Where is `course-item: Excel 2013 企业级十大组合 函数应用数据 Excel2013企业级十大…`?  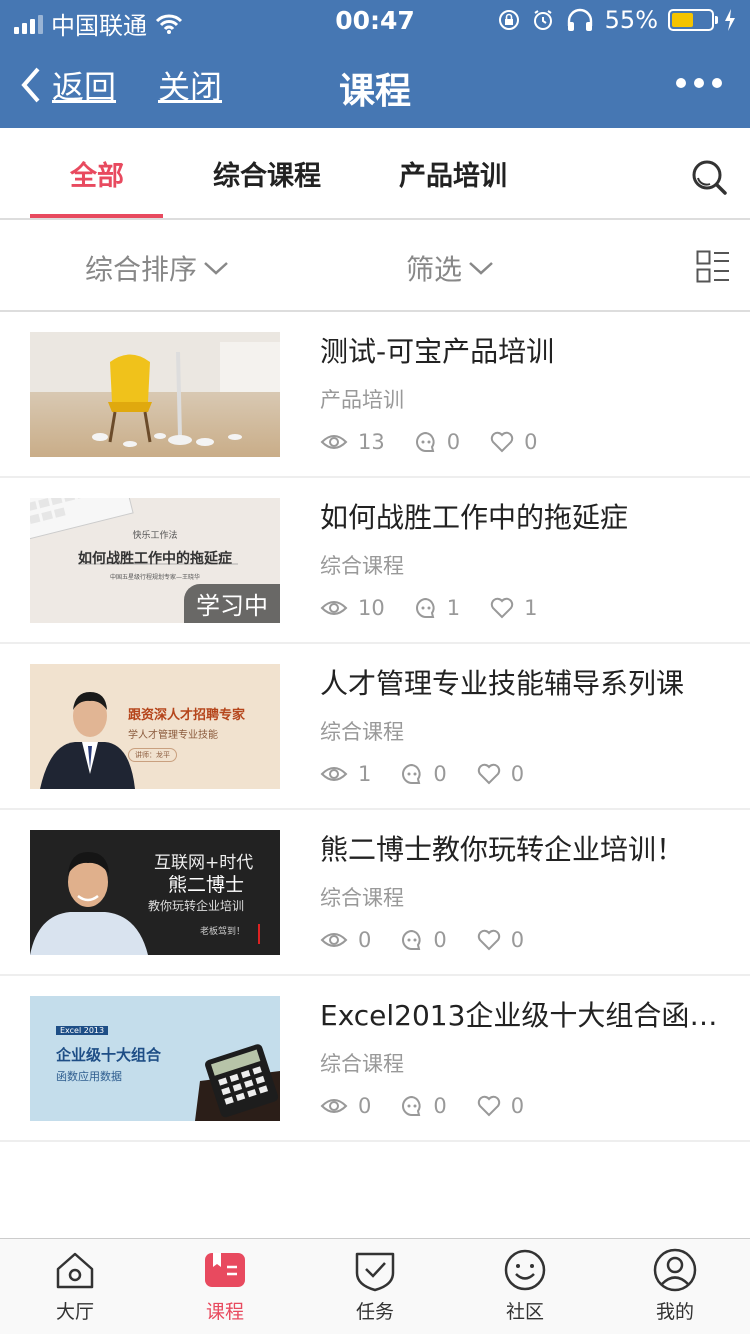
course-item: Excel 2013 企业级十大组合 函数应用数据 Excel2013企业级十大… is located at coordinates (375, 1059).